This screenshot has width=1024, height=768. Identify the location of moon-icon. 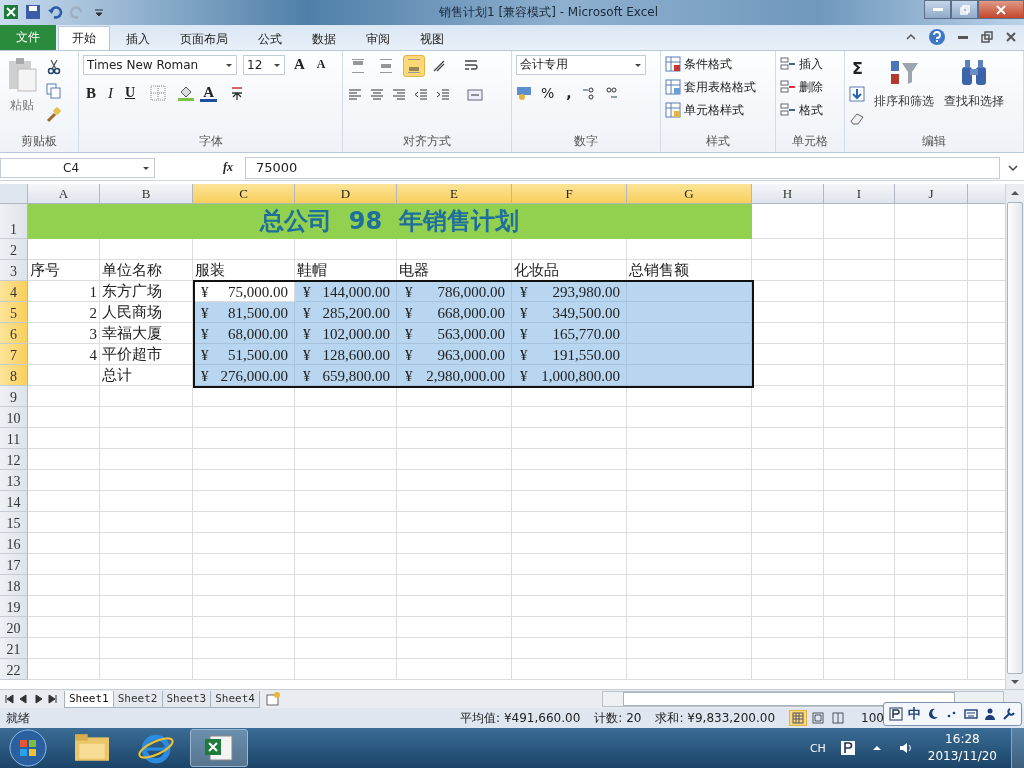
(933, 714).